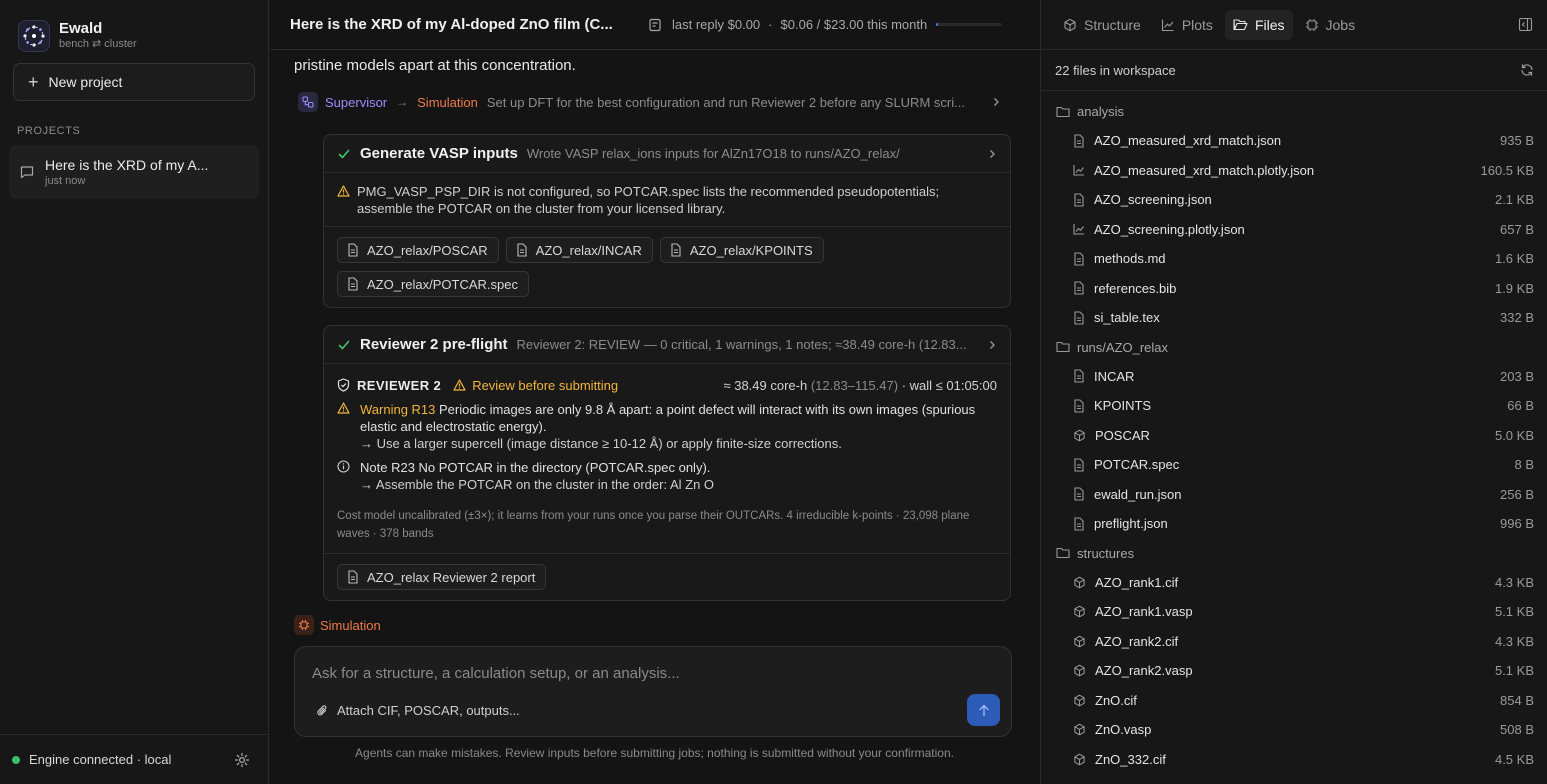  I want to click on file-chip: AZO_relax/KPOINTS, so click(741, 250).